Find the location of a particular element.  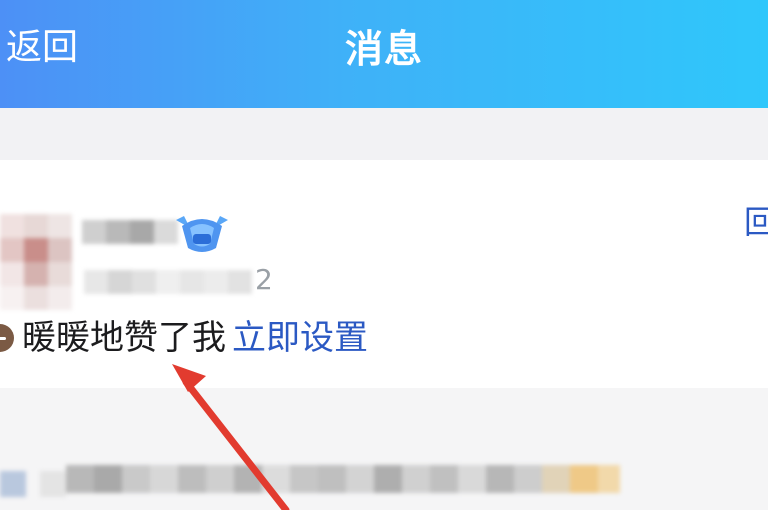

like-notice-row: 暖暖地赞了我 立即设置 is located at coordinates (360, 338).